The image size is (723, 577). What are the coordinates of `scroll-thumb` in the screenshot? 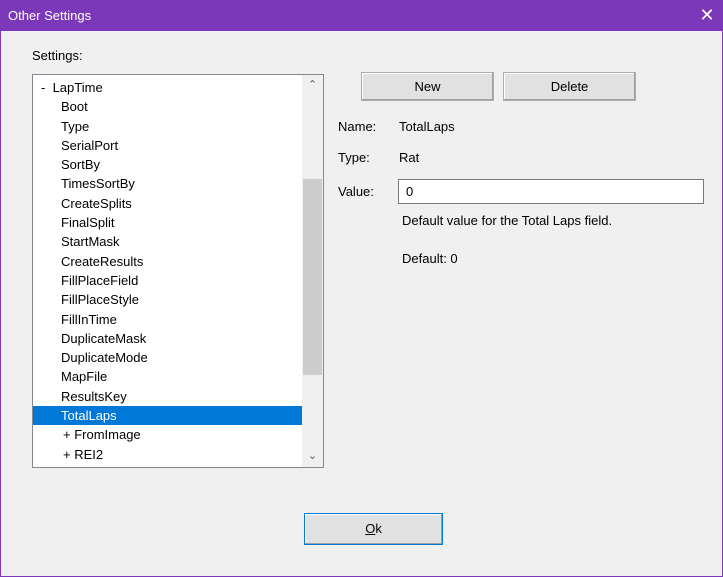 It's located at (312, 277).